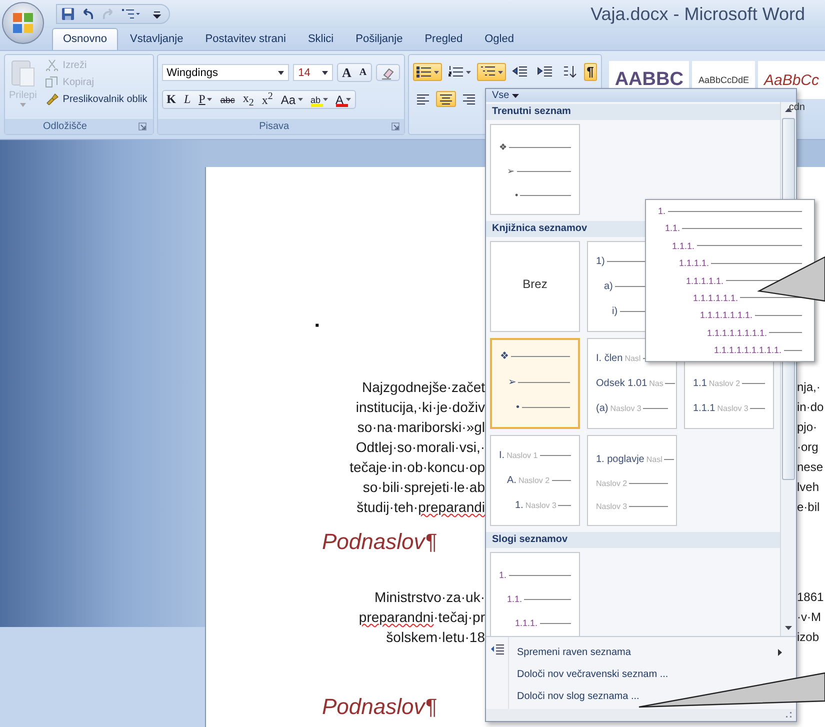  I want to click on text-line: pjo·, so click(807, 427).